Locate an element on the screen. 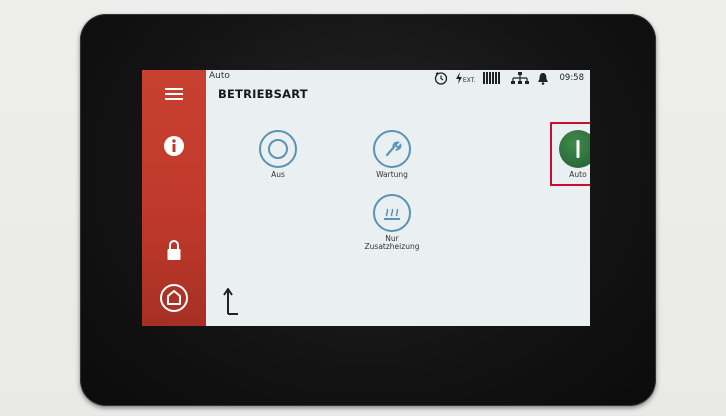 This screenshot has width=726, height=416. home-icon is located at coordinates (174, 298).